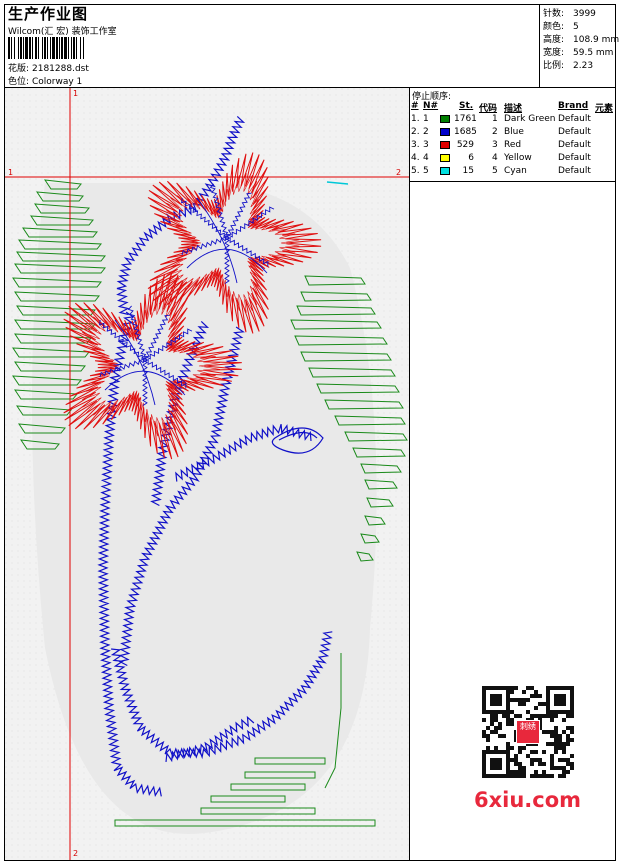  Describe the element at coordinates (426, 119) in the screenshot. I see `row-no: 1` at that location.